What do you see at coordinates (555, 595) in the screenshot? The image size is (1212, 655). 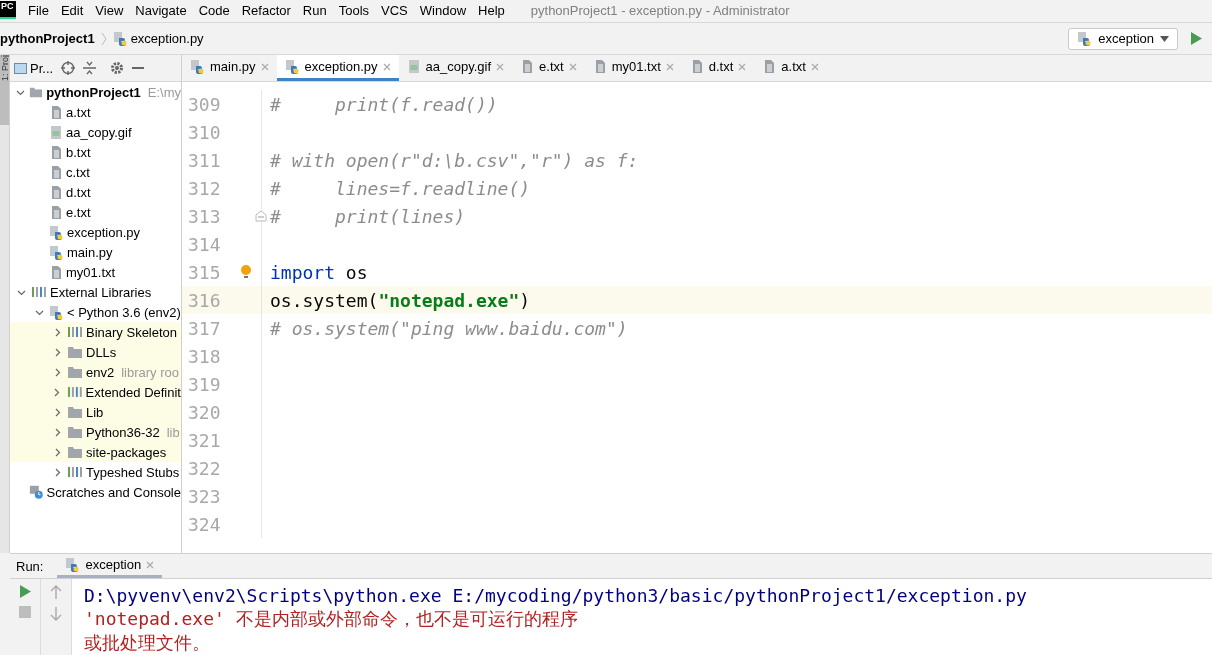 I see `console-output: D:\pyvenv\env2\Scripts\python.exe E:/mycoding/python3/basic/pythonProject1/exception.py` at bounding box center [555, 595].